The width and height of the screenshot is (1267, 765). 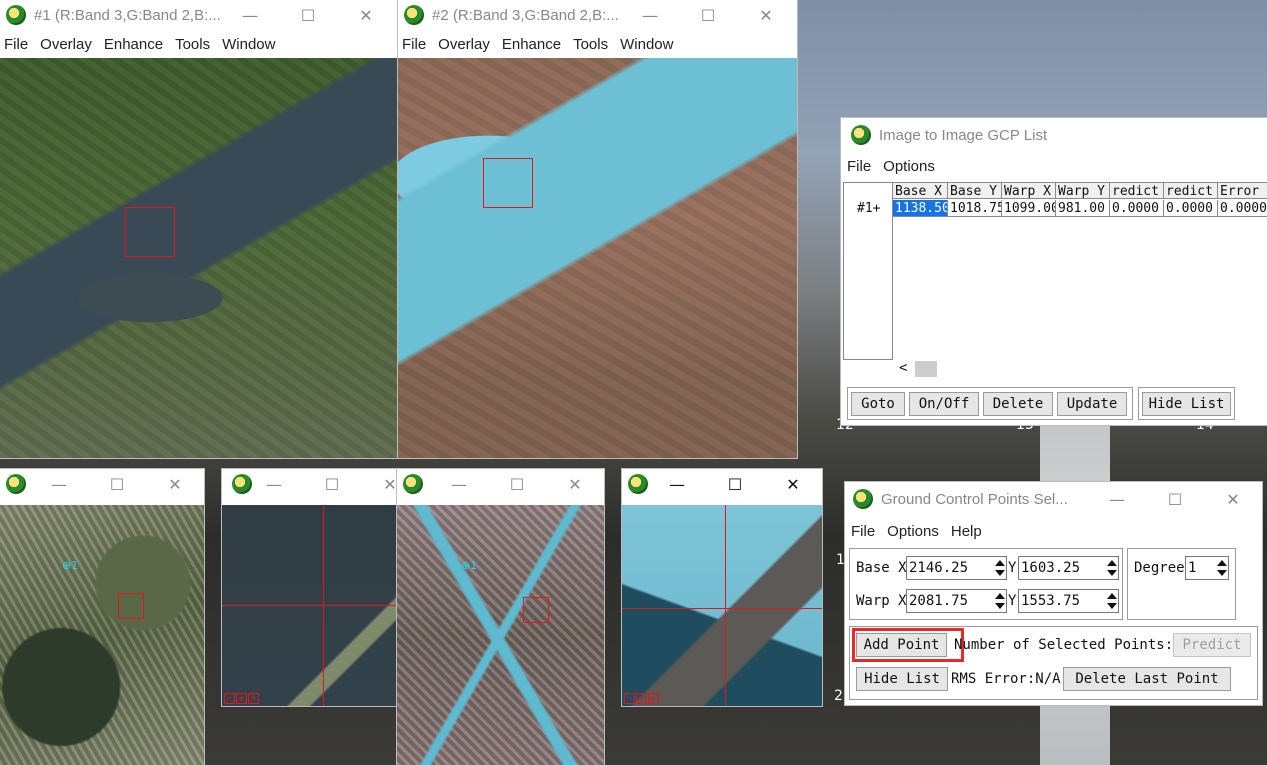 I want to click on zoom-out-icon: −, so click(x=229, y=698).